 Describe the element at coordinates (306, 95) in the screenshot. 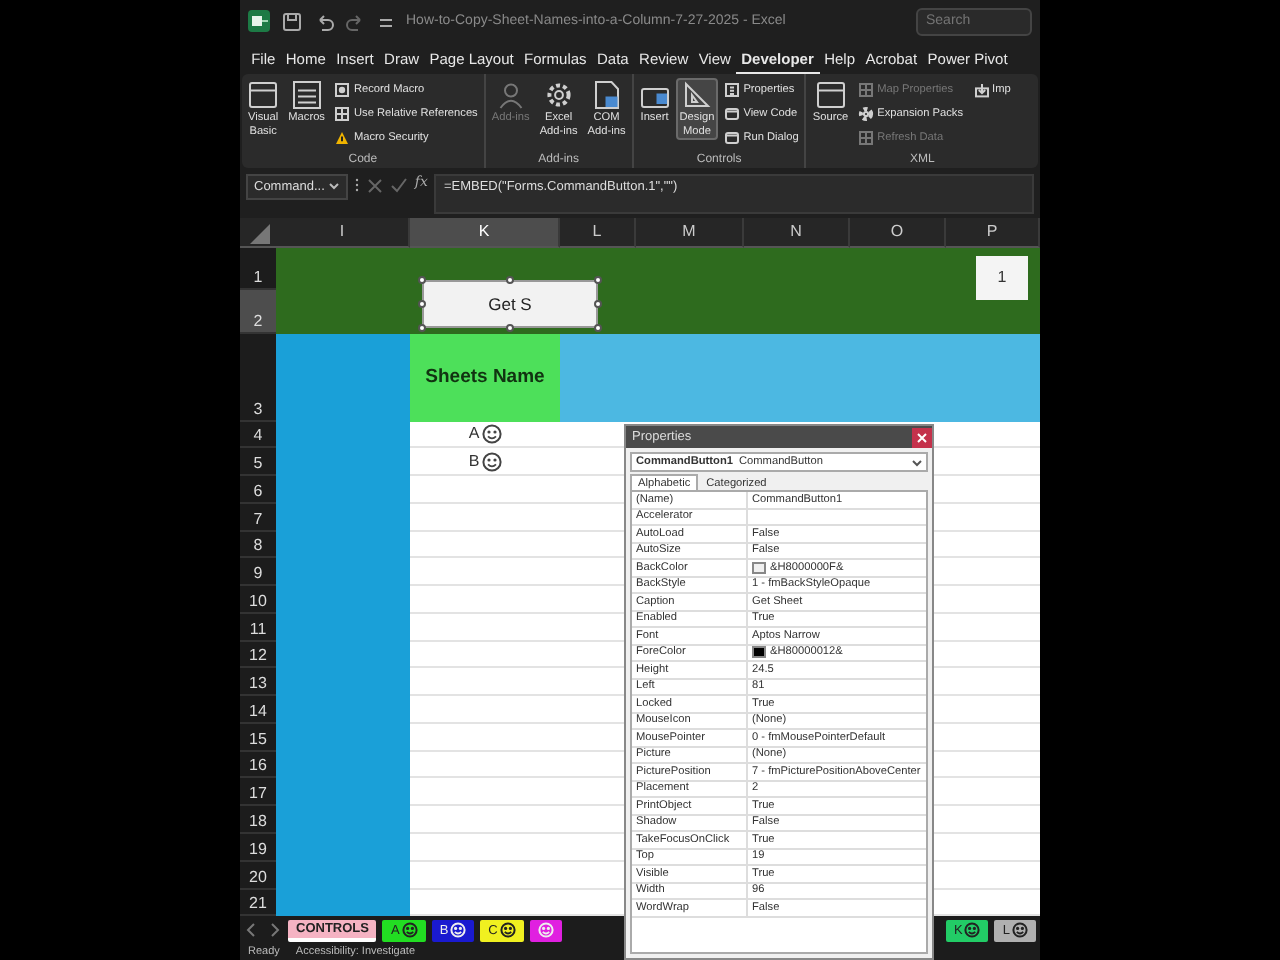

I see `list-icon` at that location.